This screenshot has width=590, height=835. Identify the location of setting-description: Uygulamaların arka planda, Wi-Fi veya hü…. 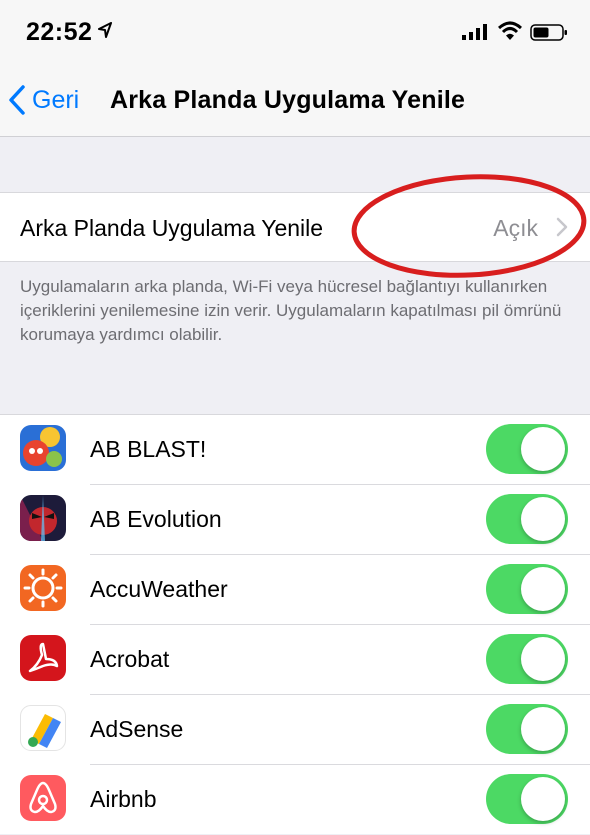
(291, 310).